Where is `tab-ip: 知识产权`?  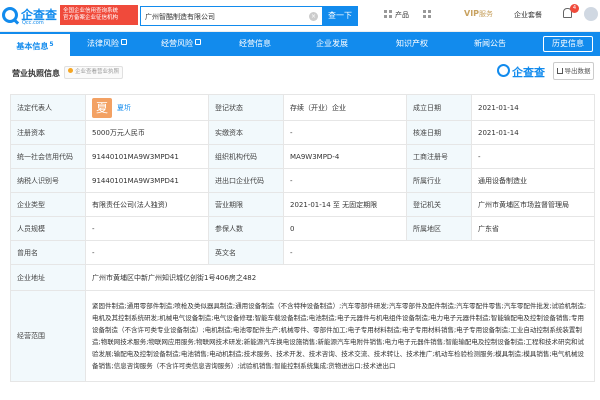
tab-ip: 知识产权 is located at coordinates (412, 44).